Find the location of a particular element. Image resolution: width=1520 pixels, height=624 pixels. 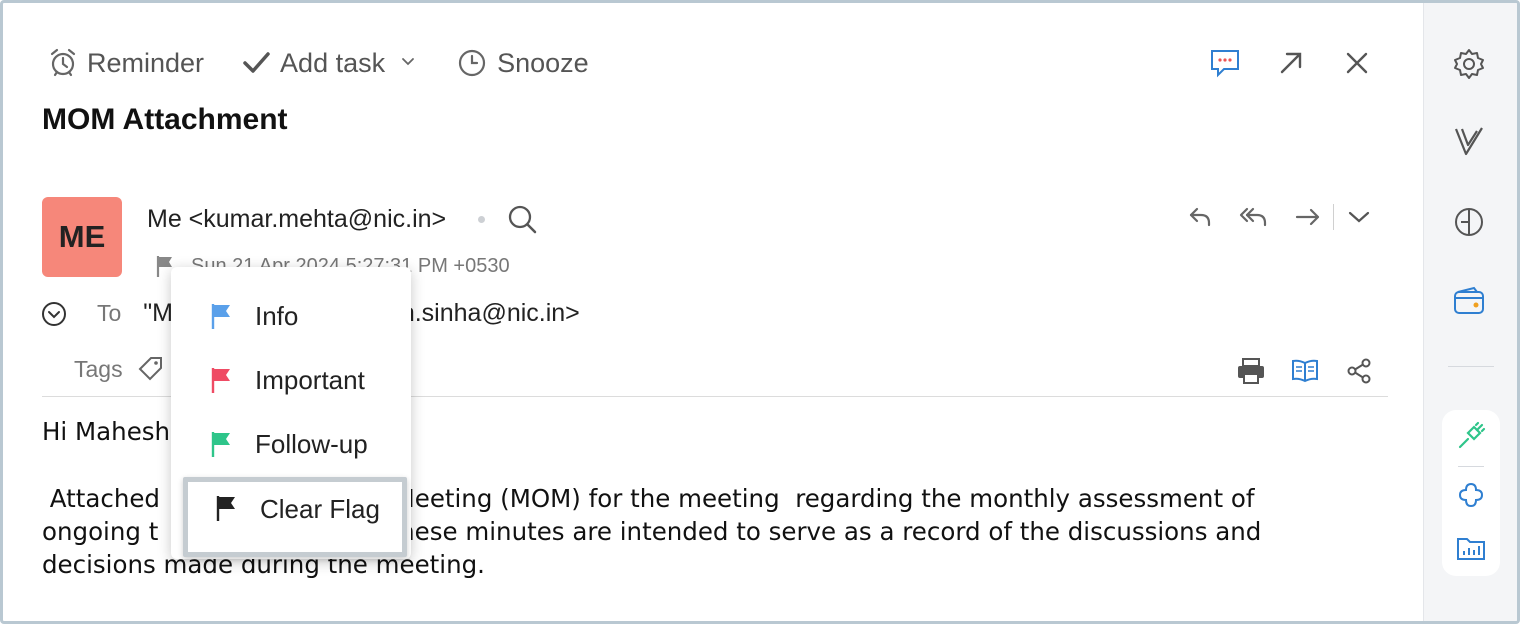

files-button is located at coordinates (1471, 548).